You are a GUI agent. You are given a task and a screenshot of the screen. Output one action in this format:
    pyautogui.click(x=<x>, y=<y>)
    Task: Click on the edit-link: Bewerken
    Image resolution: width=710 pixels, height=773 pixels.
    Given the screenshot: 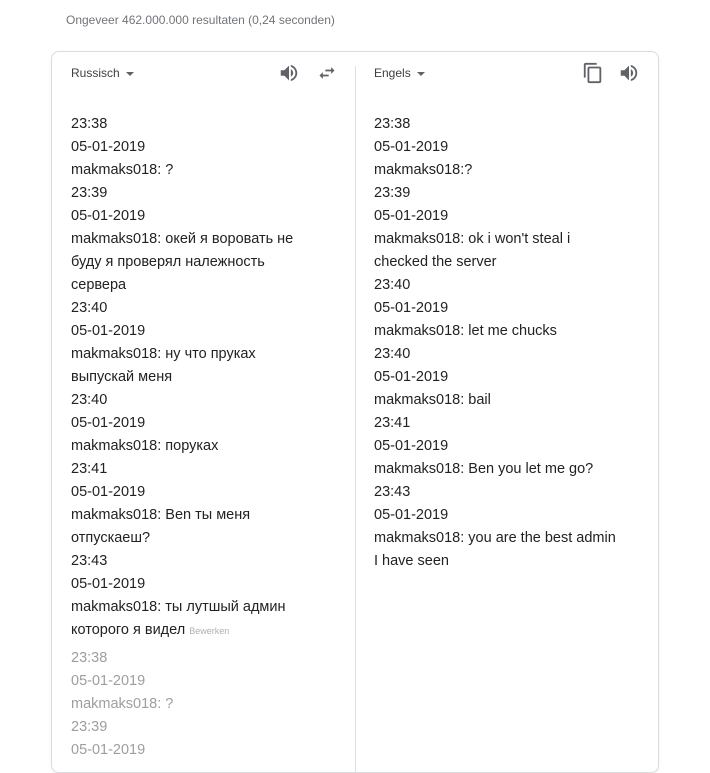 What is the action you would take?
    pyautogui.click(x=209, y=631)
    